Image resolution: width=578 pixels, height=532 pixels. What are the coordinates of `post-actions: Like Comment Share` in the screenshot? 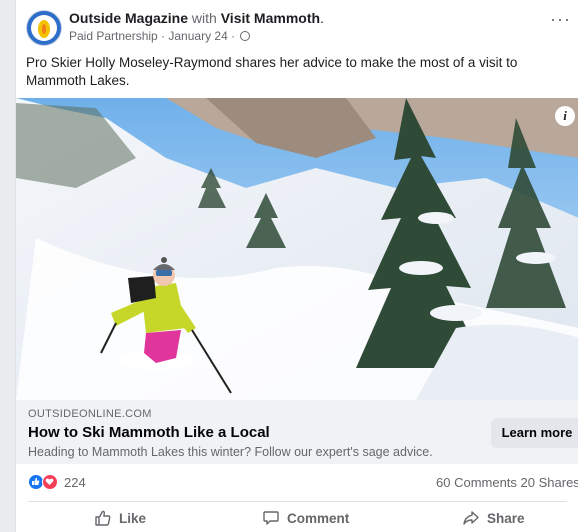 It's located at (297, 517).